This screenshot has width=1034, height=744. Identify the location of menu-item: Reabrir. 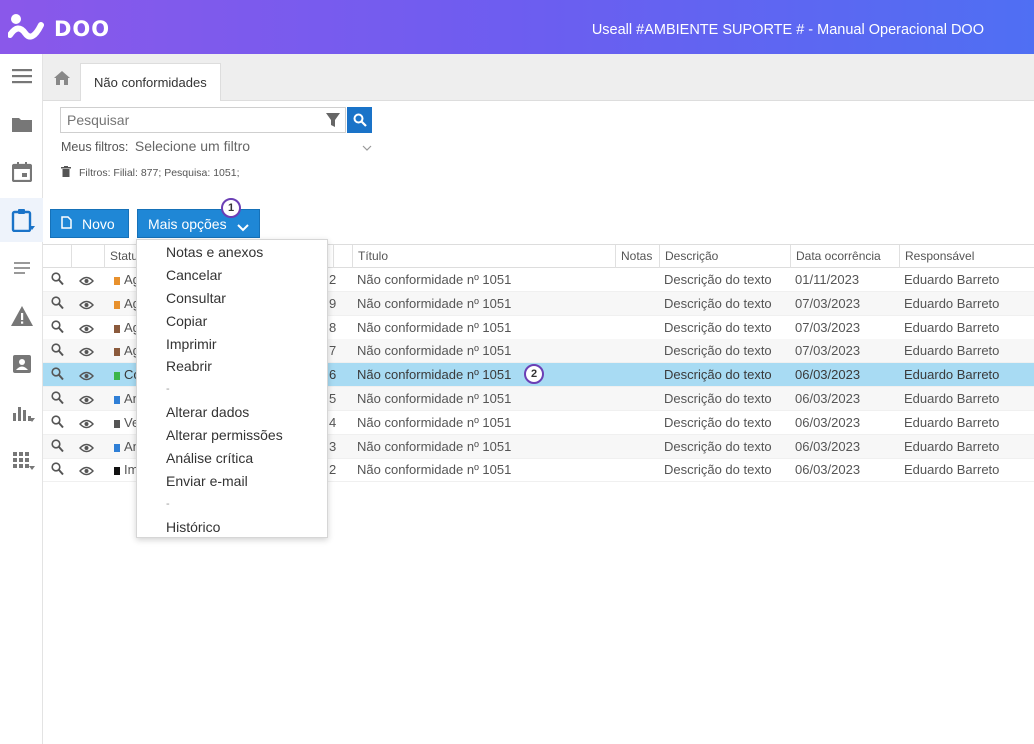
(232, 366).